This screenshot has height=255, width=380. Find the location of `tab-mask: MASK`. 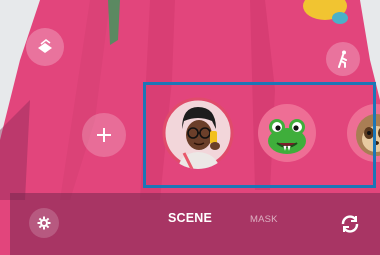

tab-mask: MASK is located at coordinates (264, 219).